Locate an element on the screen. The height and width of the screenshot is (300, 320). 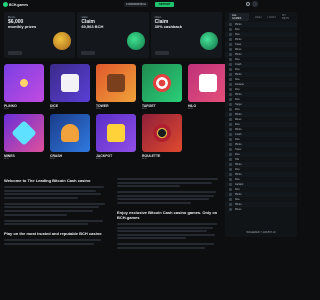
promo-subtitle: 30% cashback is located at coordinates (168, 27).